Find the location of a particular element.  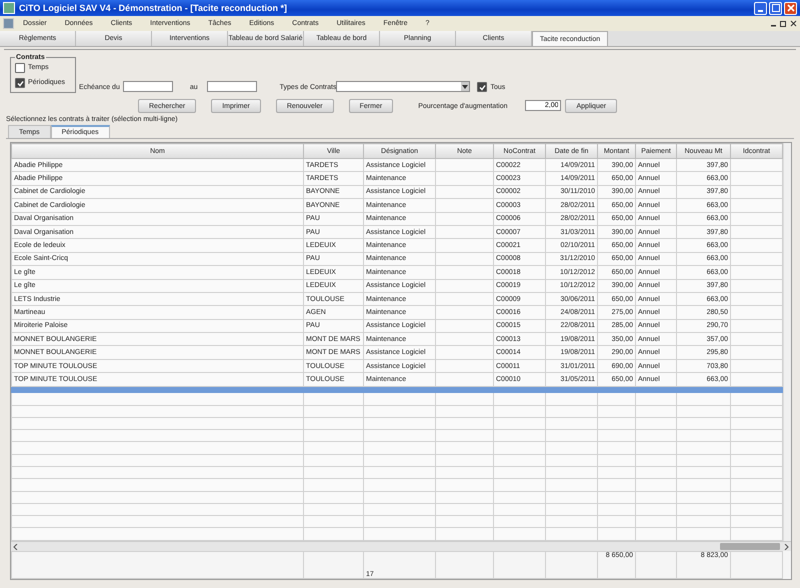

scroll-right-icon is located at coordinates (786, 547).